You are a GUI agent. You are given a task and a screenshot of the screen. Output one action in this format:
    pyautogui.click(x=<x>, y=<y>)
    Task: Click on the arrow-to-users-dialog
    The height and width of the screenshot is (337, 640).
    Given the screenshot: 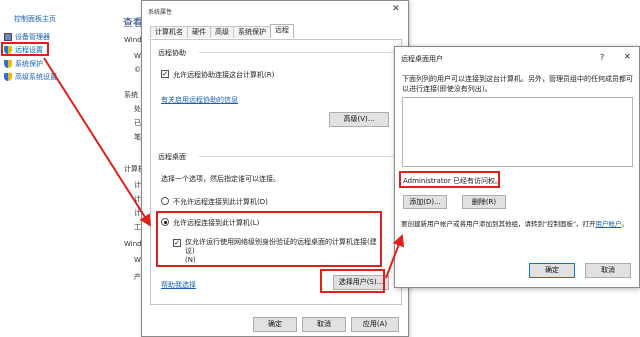 What is the action you would take?
    pyautogui.click(x=395, y=256)
    